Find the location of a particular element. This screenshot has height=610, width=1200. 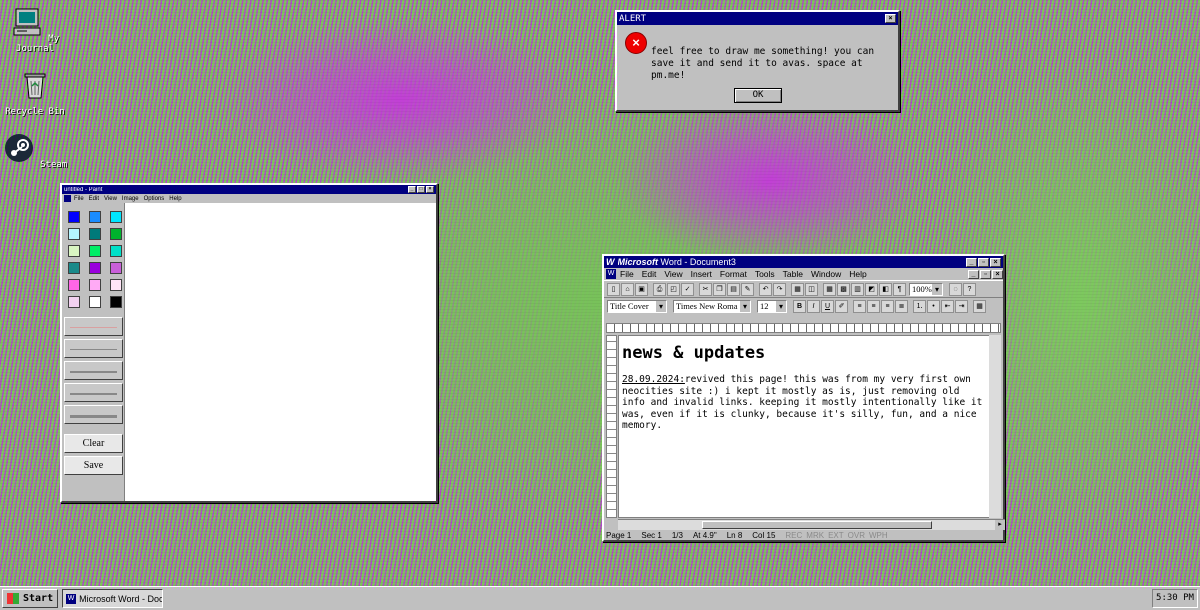

show-hide-icon: ¶ is located at coordinates (899, 289).